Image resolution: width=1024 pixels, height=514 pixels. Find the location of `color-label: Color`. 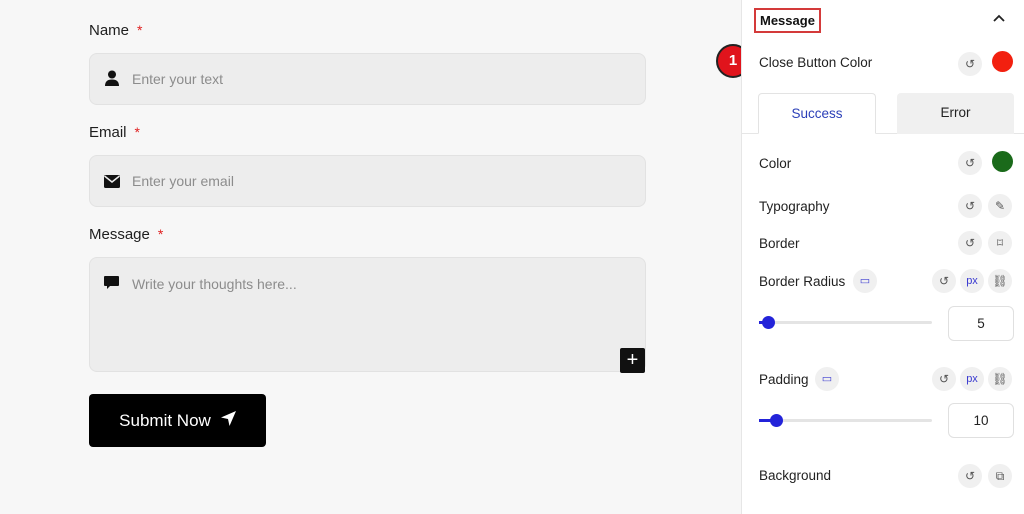

color-label: Color is located at coordinates (775, 163).